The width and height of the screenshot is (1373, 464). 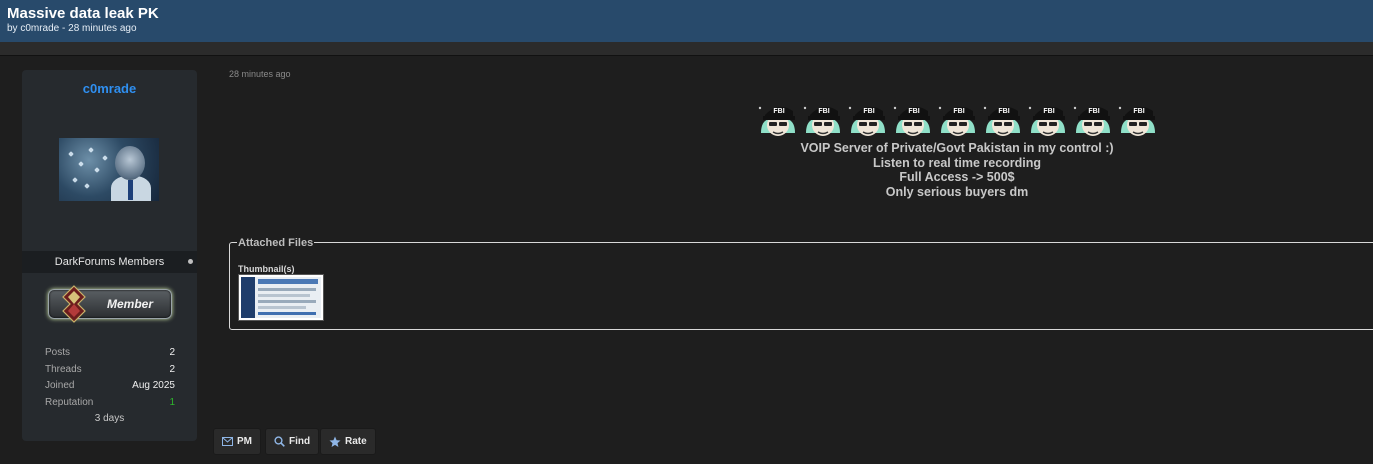 What do you see at coordinates (63, 369) in the screenshot?
I see `stat-label: Threads` at bounding box center [63, 369].